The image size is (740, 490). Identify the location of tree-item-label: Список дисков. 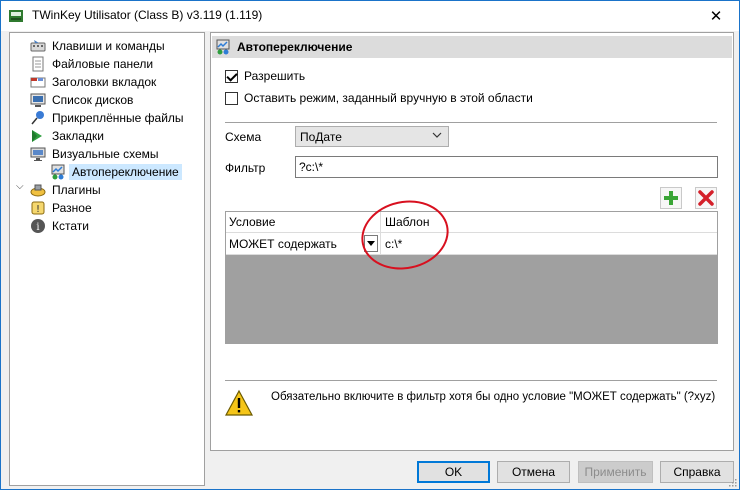
(93, 100).